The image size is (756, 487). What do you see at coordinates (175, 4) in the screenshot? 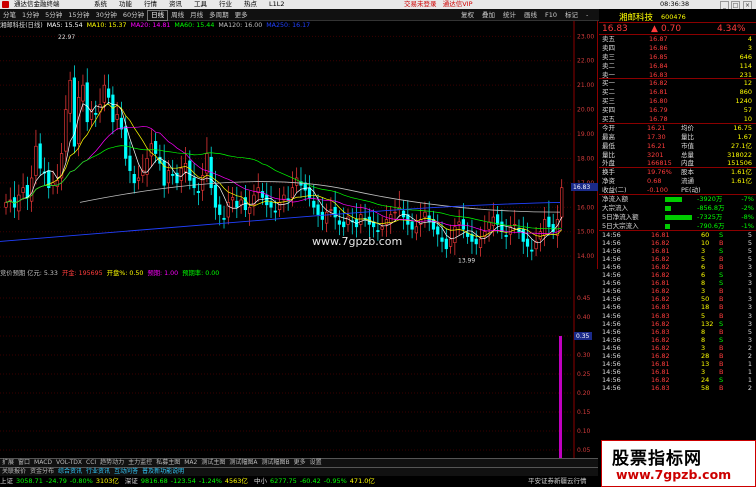
I see `menu-item: 资讯` at bounding box center [175, 4].